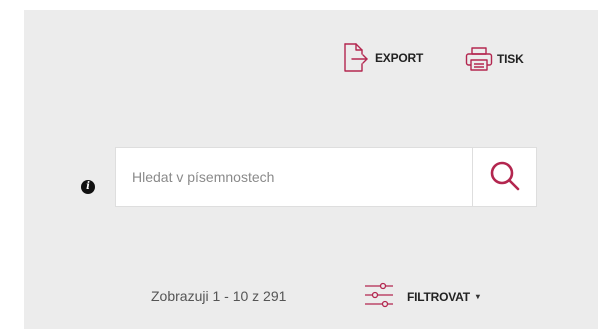 This screenshot has height=329, width=598. I want to click on print-button: TISK, so click(494, 59).